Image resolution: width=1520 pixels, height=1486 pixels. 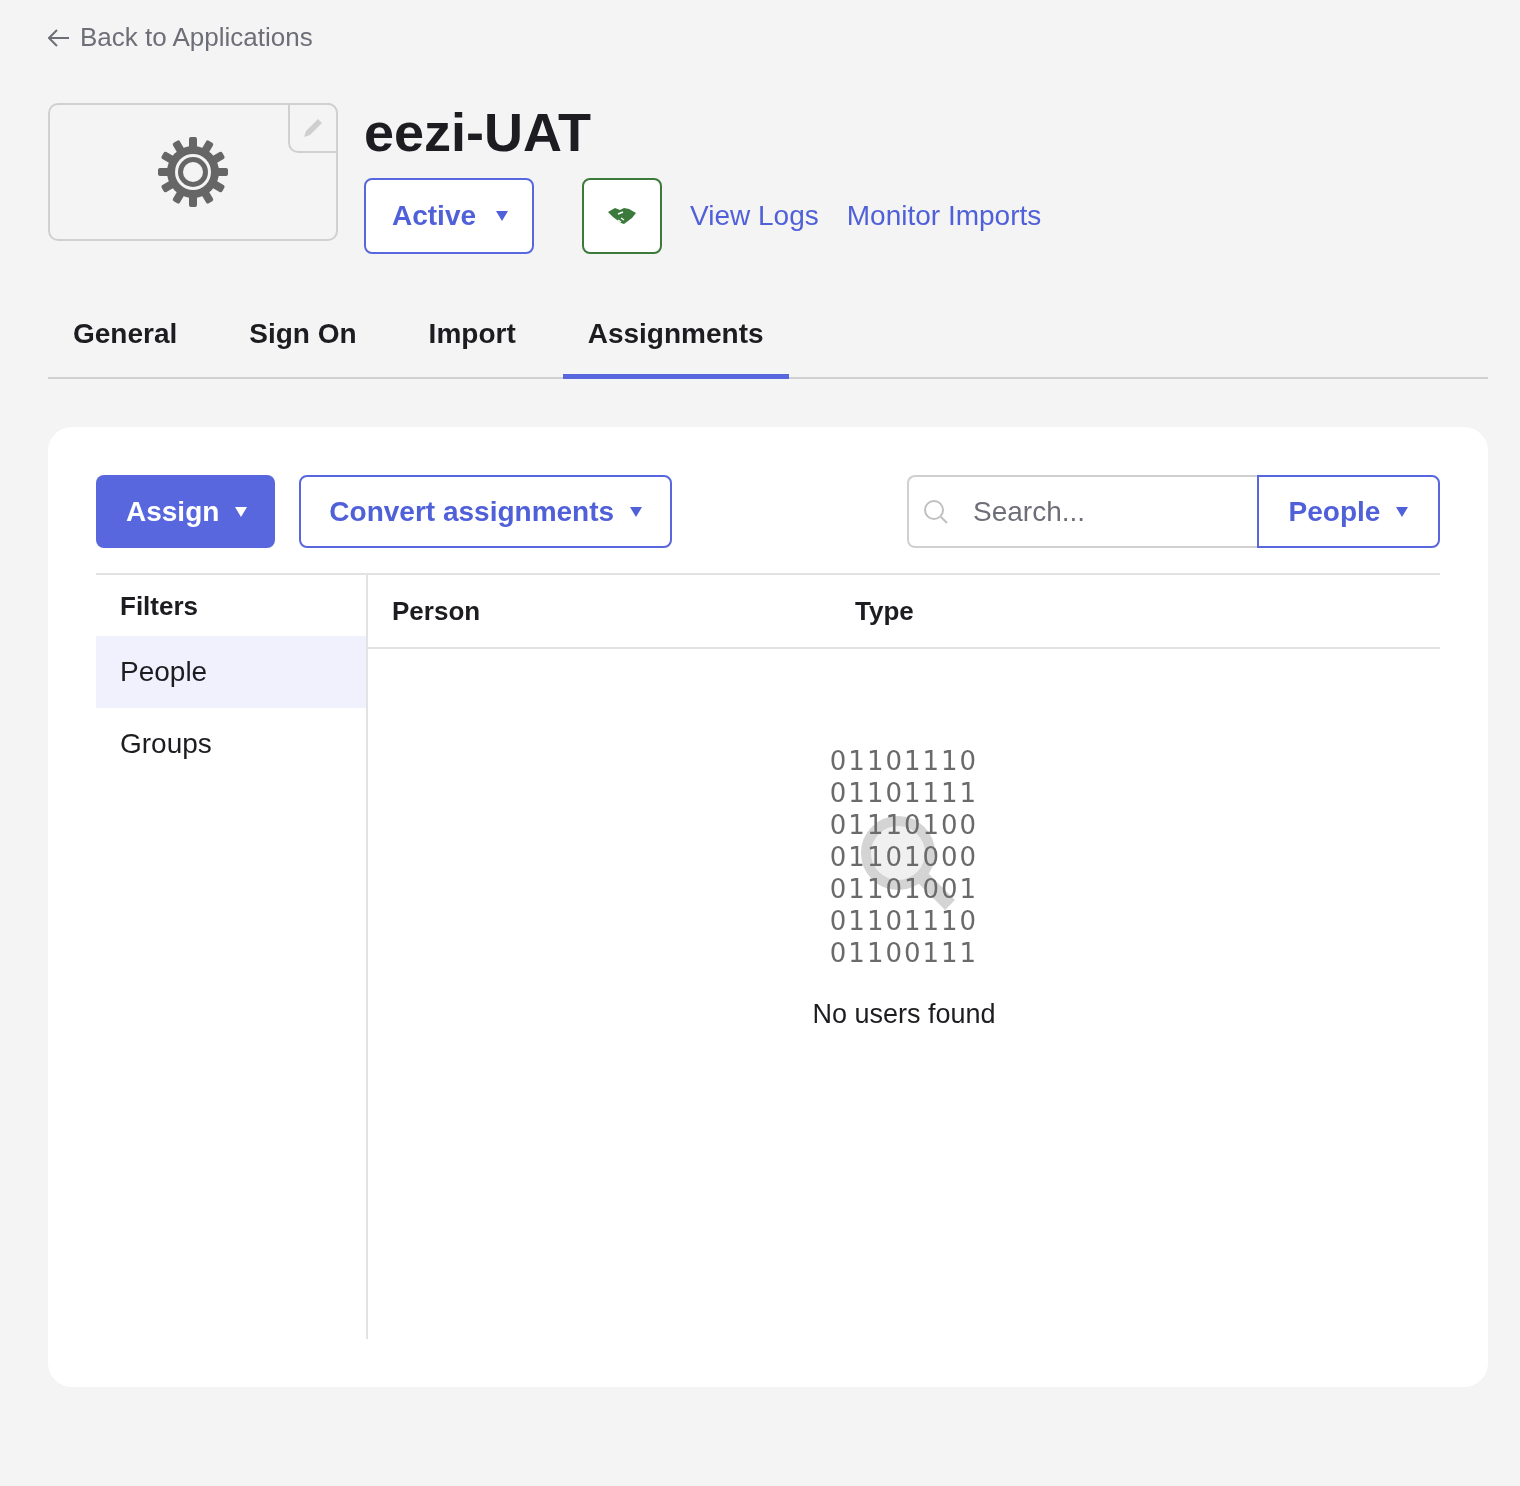 I want to click on empty-message: No users found, so click(x=904, y=1015).